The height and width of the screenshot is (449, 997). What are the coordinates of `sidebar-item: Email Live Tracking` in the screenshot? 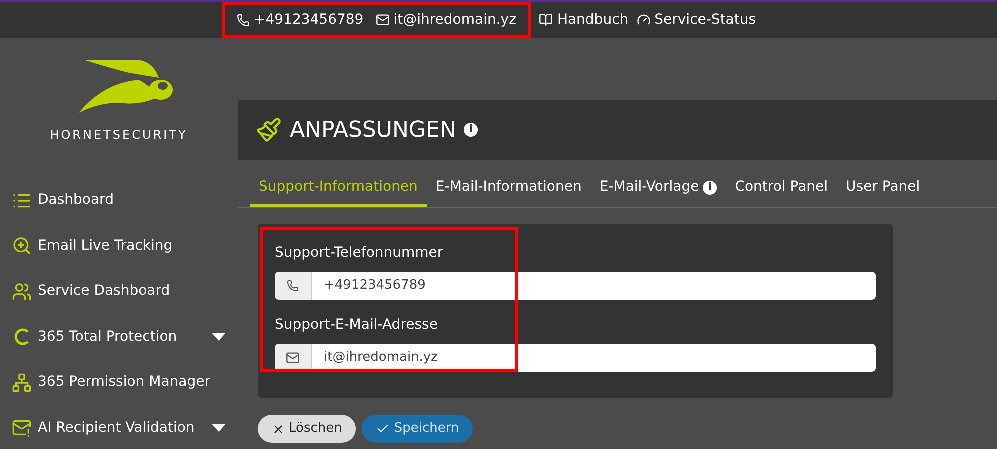 It's located at (119, 246).